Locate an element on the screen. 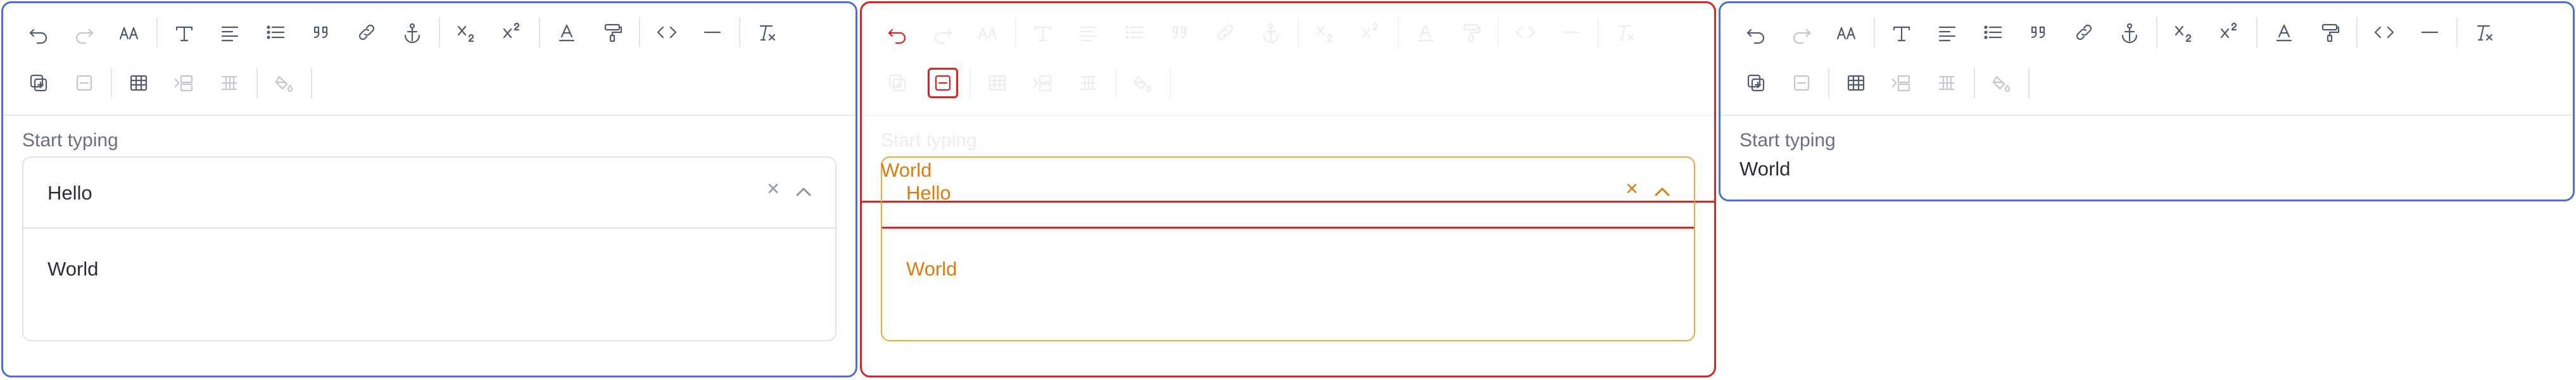 Image resolution: width=2576 pixels, height=380 pixels. fill-color-icon is located at coordinates (1142, 83).